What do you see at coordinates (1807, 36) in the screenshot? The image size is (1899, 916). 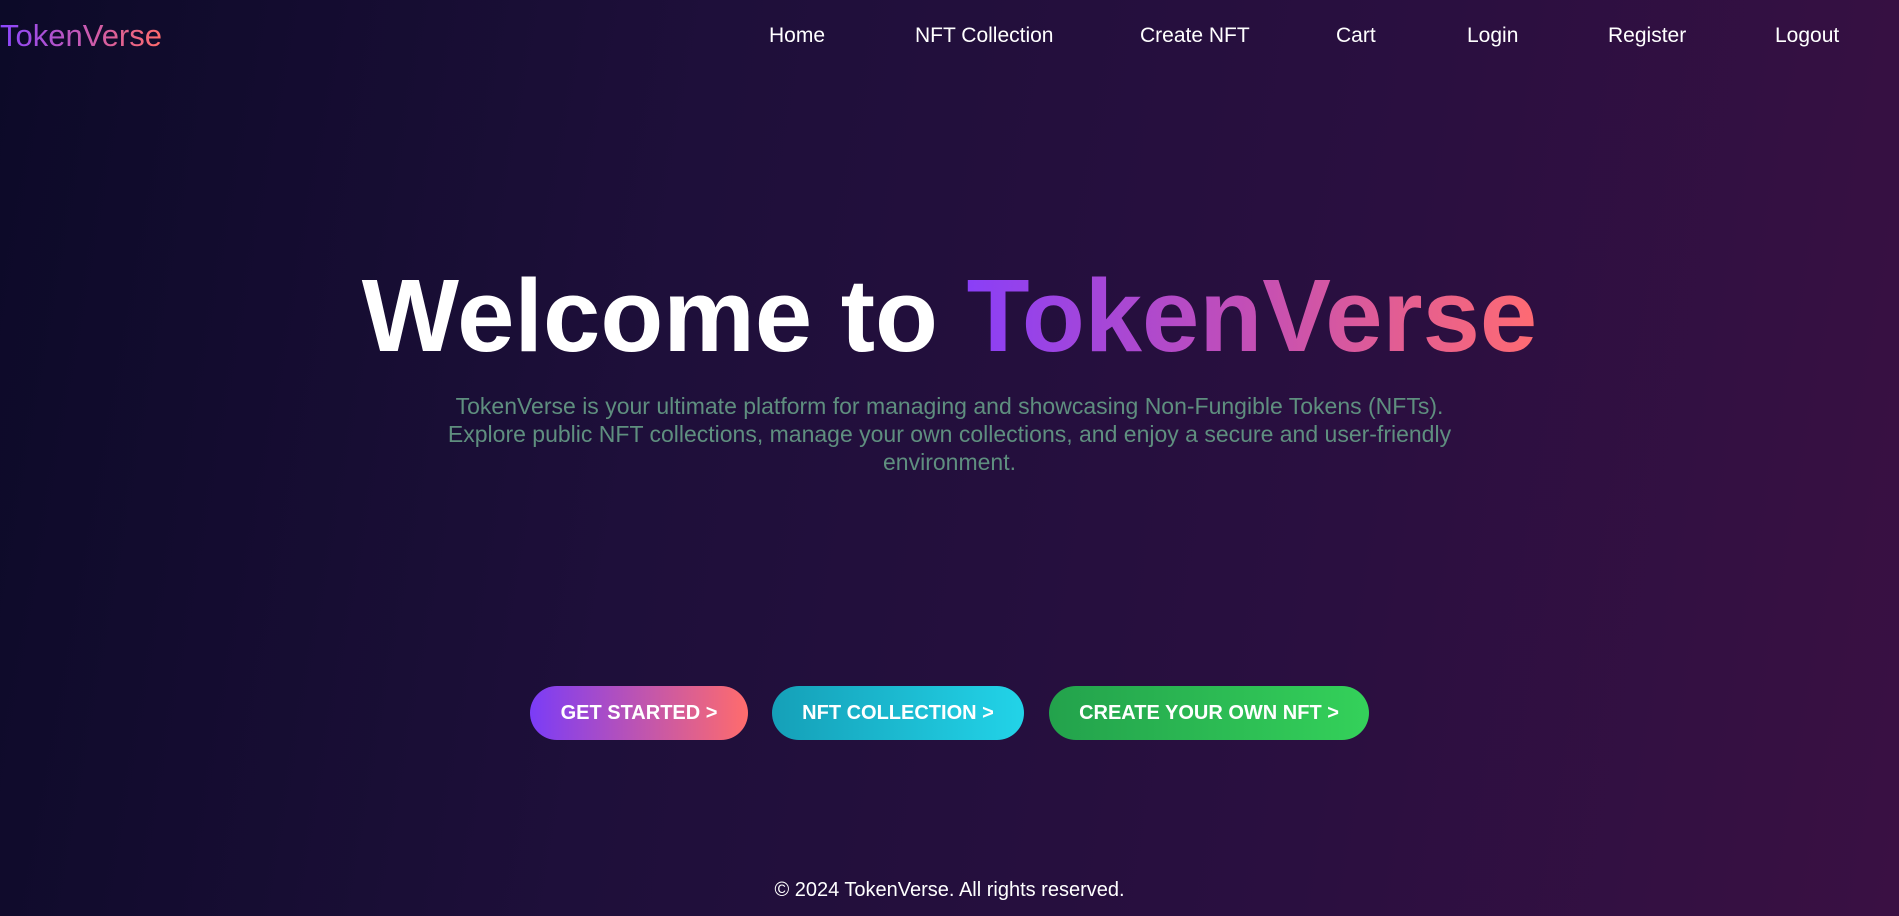 I see `nav-item-logout: Logout` at bounding box center [1807, 36].